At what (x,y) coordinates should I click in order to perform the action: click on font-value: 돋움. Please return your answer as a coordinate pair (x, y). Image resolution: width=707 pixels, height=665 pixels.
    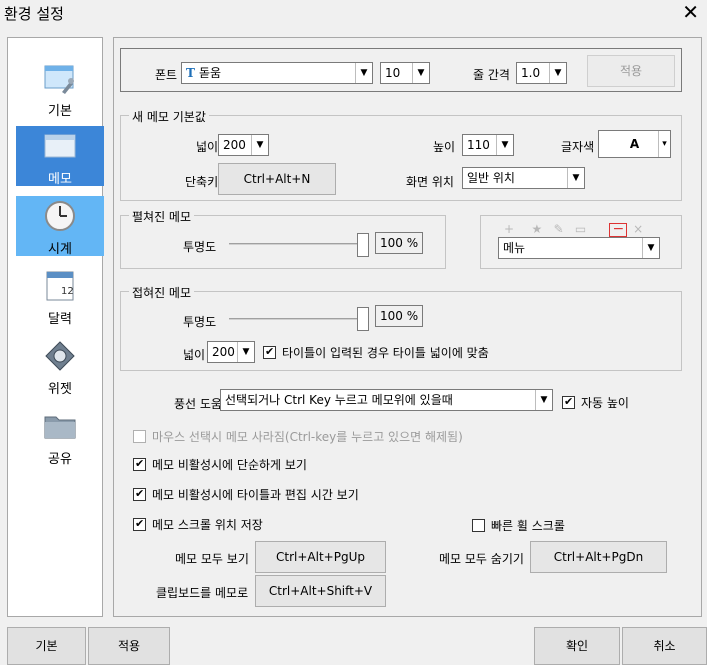
    Looking at the image, I should click on (210, 73).